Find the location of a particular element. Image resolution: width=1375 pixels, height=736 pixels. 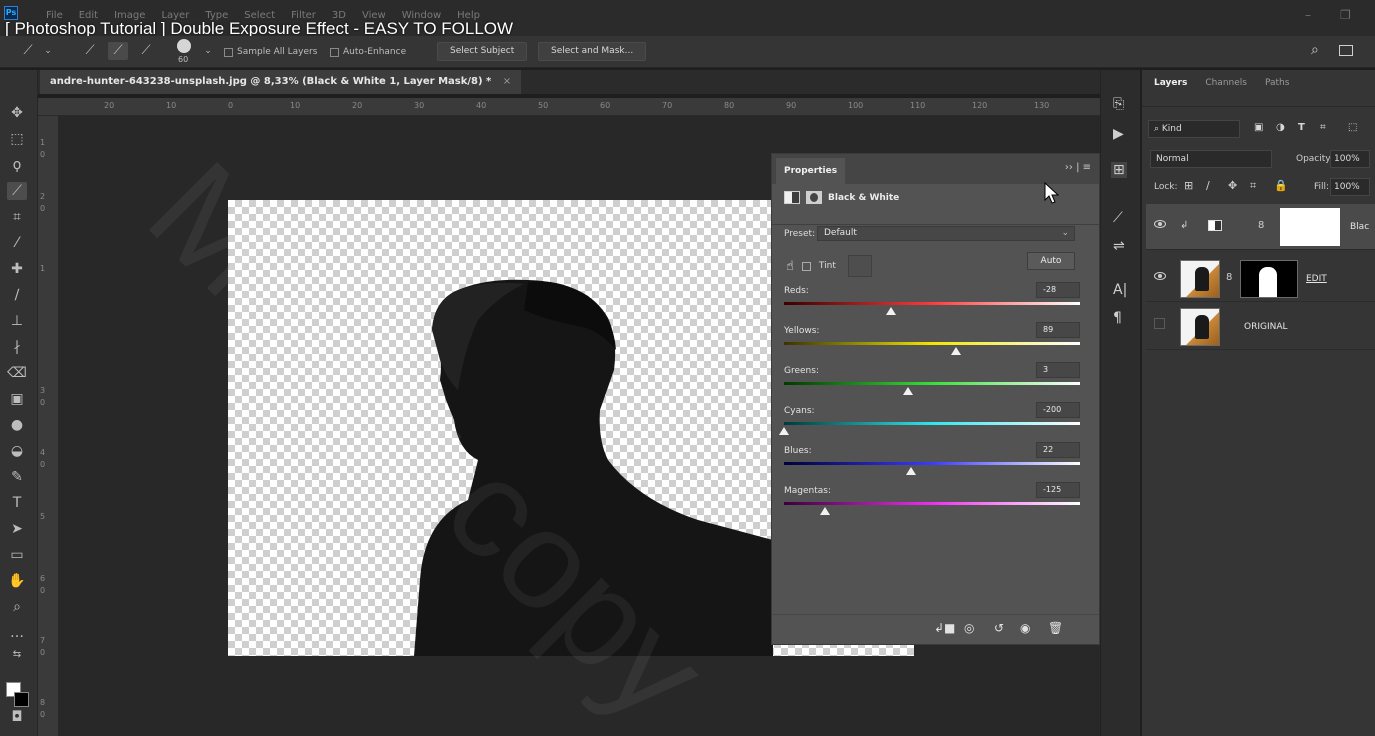

maximize-icon: ❐ is located at coordinates (1345, 15).